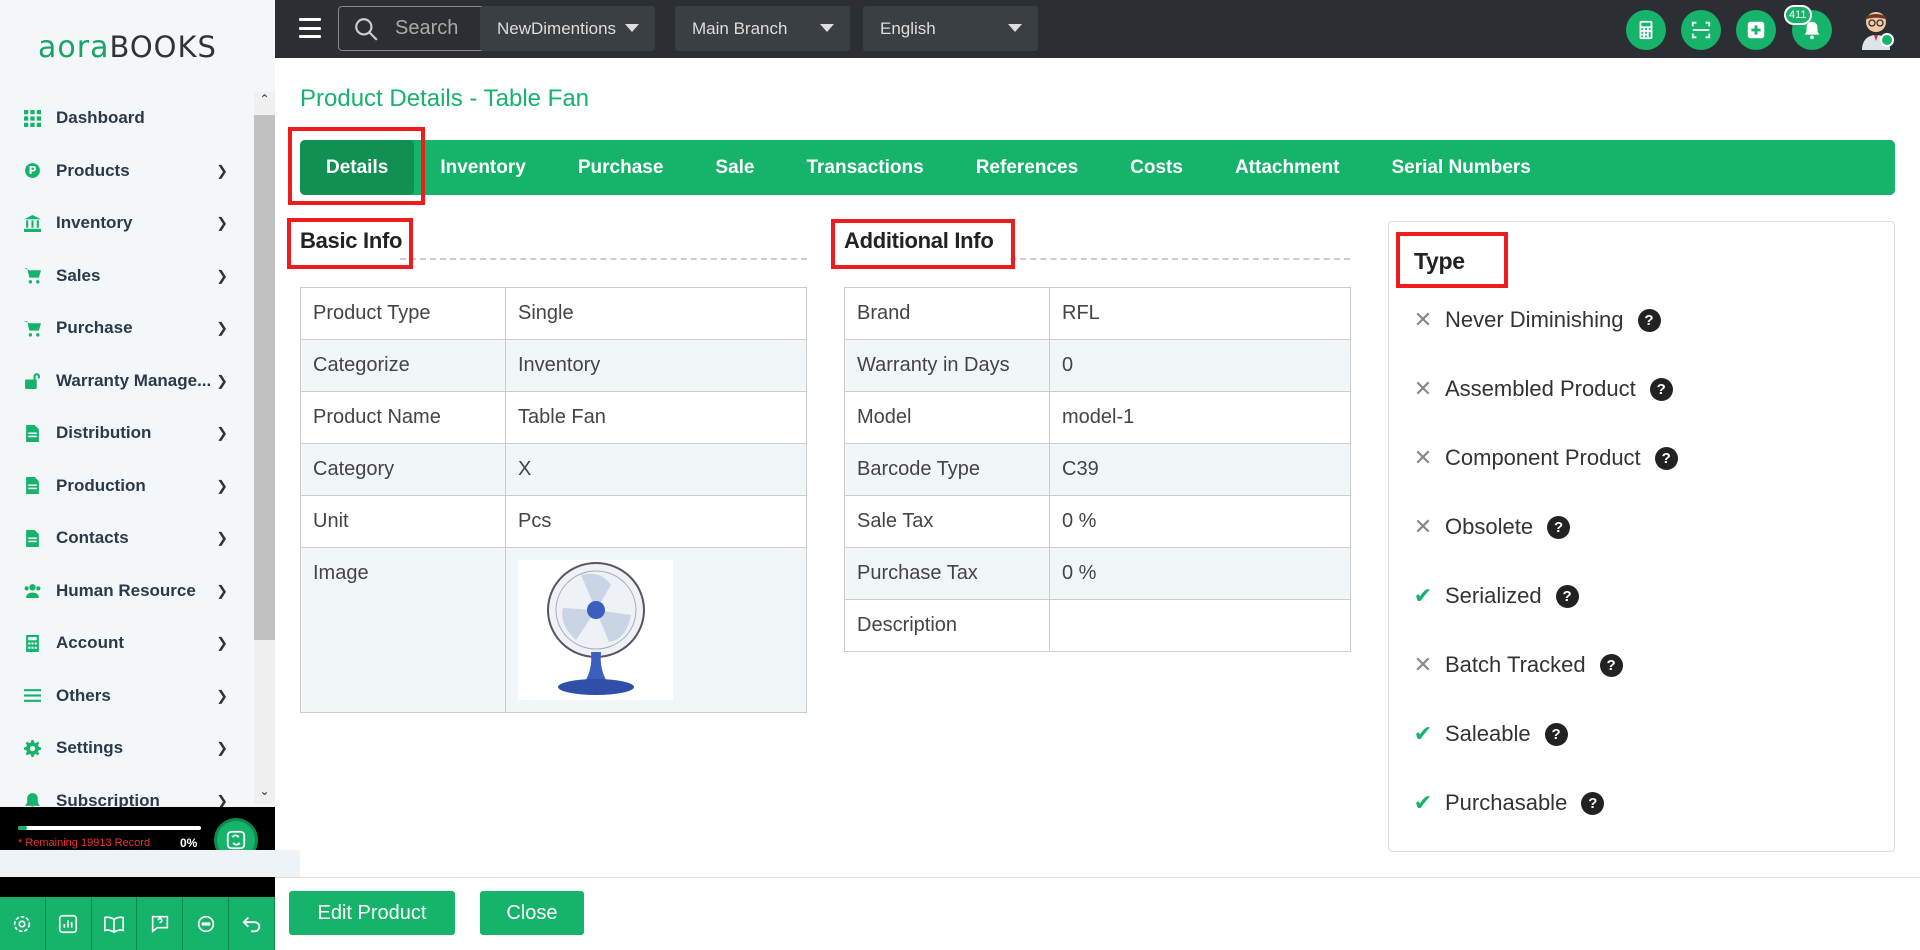  I want to click on table-row: Product Name Table Fan, so click(553, 417).